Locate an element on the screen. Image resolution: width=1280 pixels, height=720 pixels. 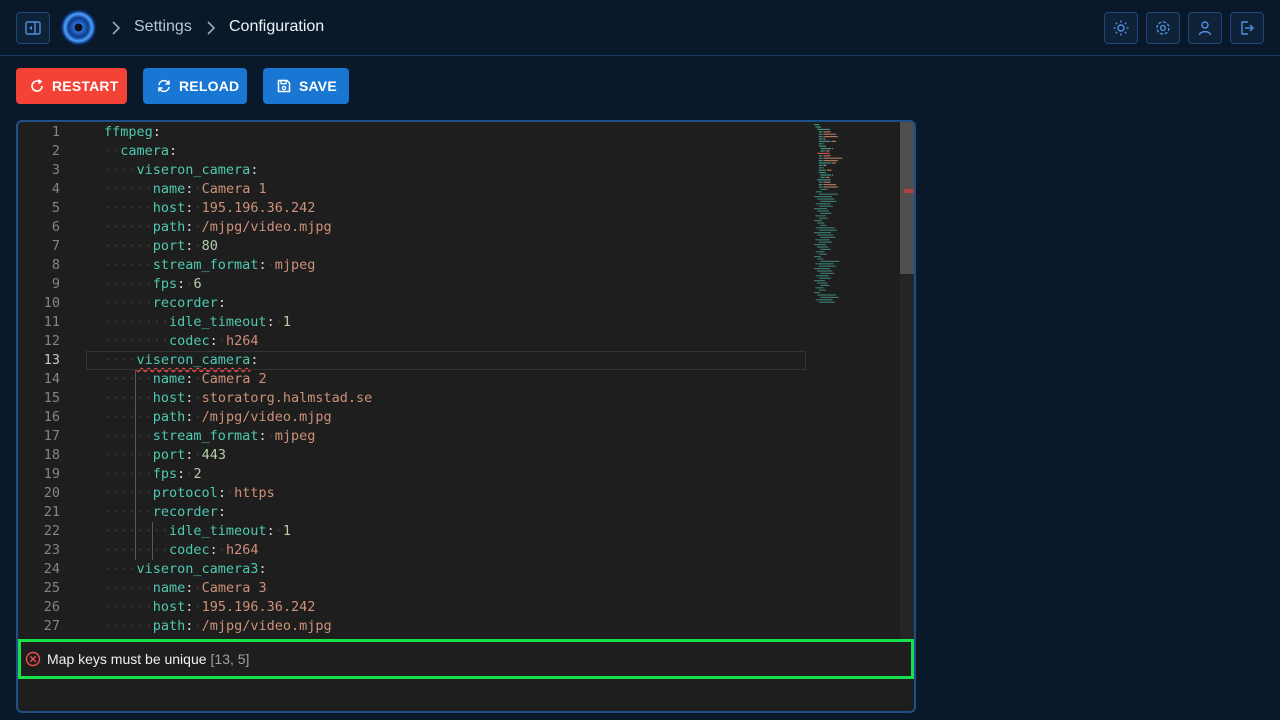
editor-scrollbar is located at coordinates (907, 382).